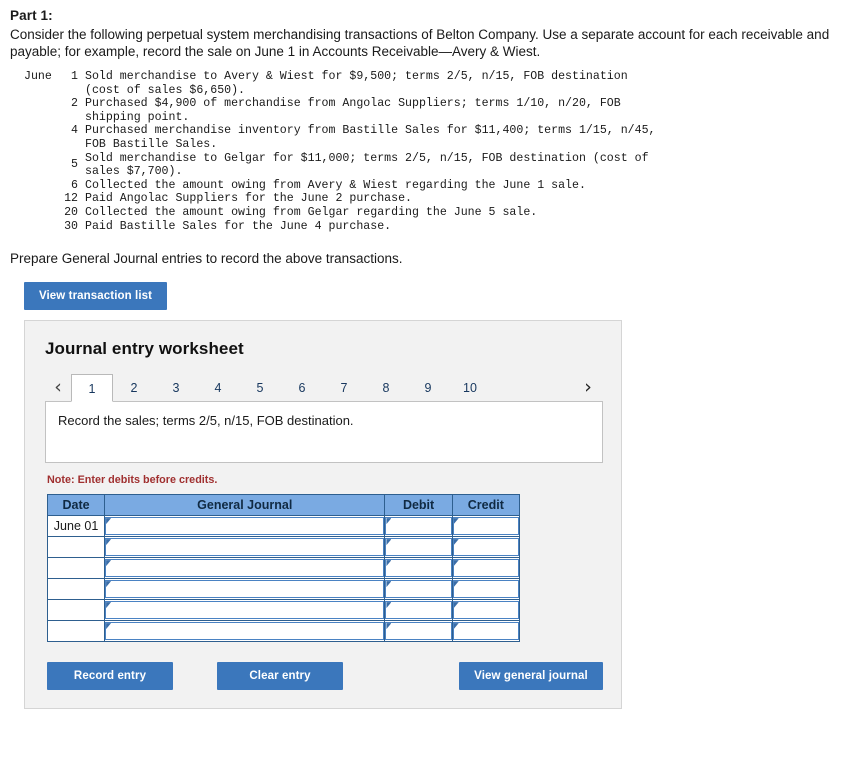 This screenshot has width=858, height=772. What do you see at coordinates (386, 387) in the screenshot?
I see `worksheet-tab-8: 8` at bounding box center [386, 387].